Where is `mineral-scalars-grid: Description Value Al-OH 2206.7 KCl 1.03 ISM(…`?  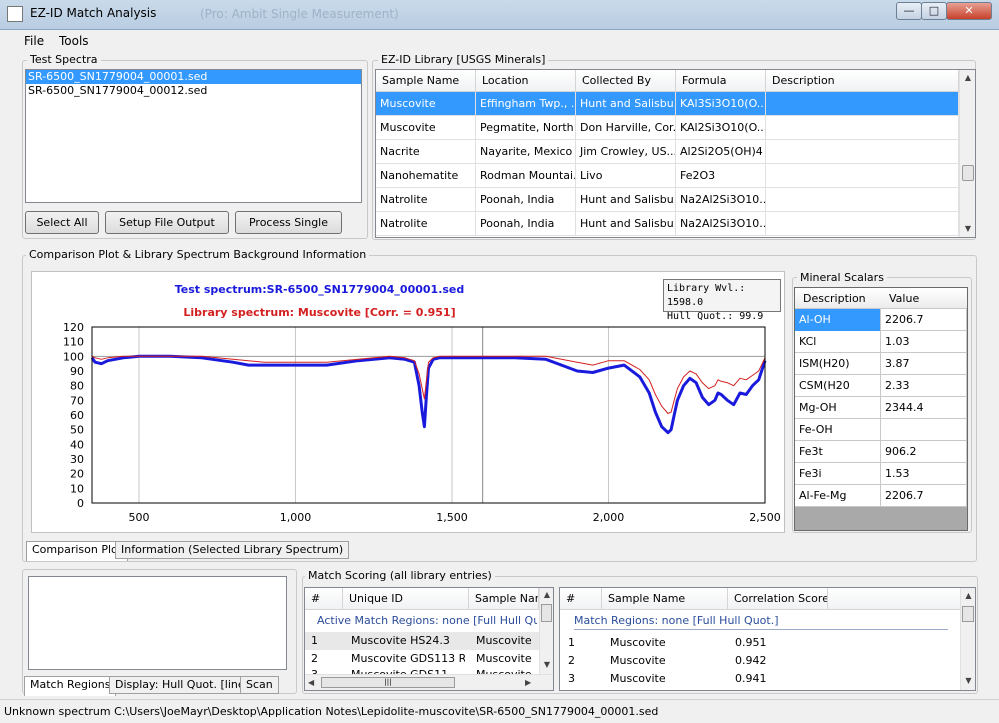
mineral-scalars-grid: Description Value Al-OH 2206.7 KCl 1.03 ISM(… is located at coordinates (881, 409).